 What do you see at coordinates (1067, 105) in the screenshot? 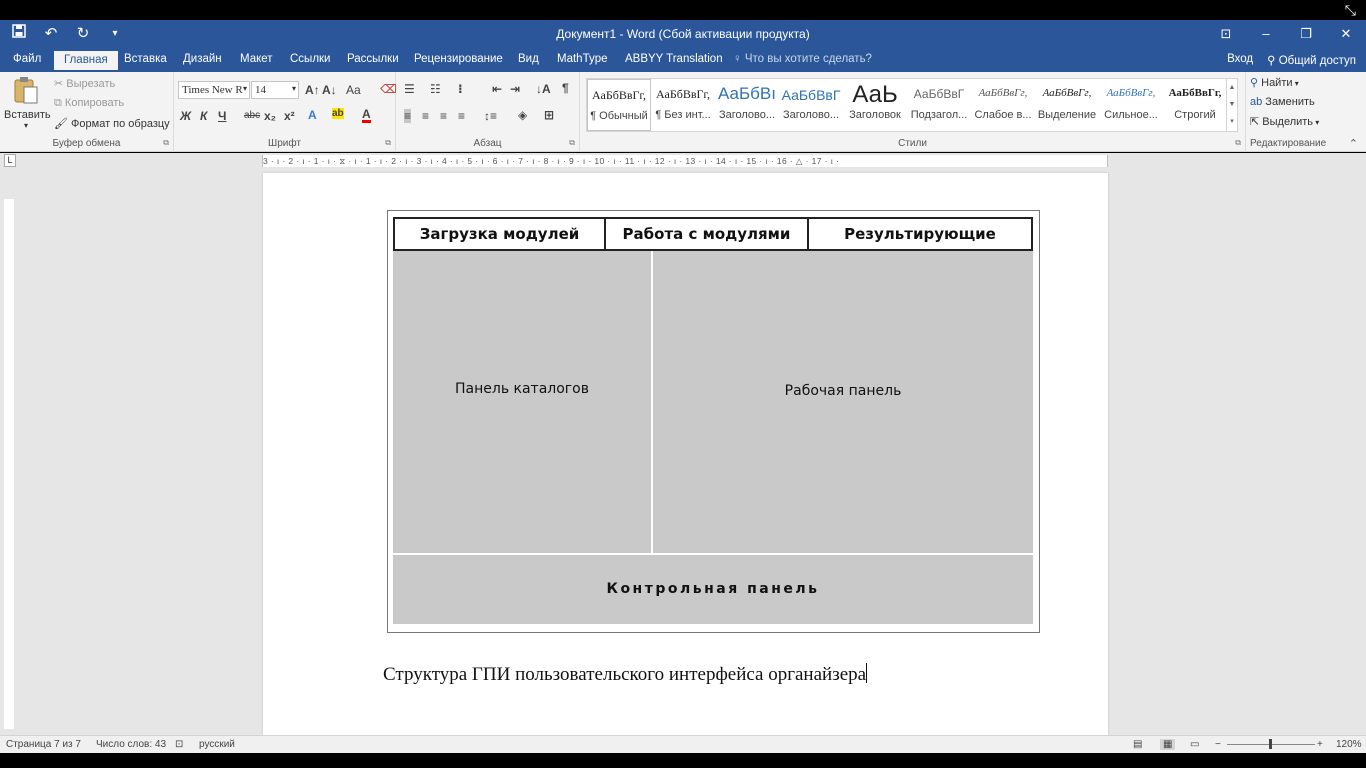
I see `style-emphasis: АаБбВвГг, Выделение` at bounding box center [1067, 105].